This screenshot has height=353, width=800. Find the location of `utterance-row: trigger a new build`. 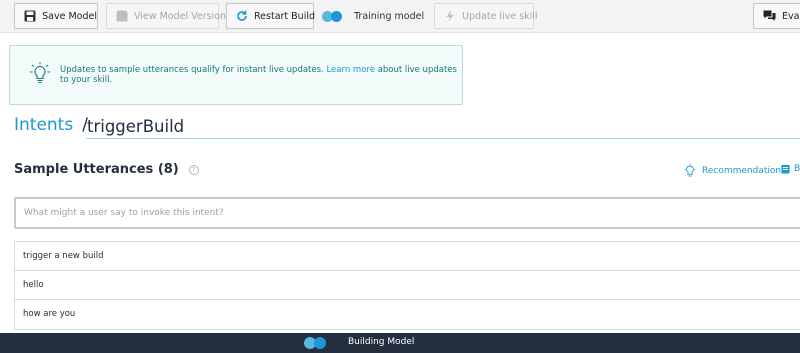

utterance-row: trigger a new build is located at coordinates (407, 256).